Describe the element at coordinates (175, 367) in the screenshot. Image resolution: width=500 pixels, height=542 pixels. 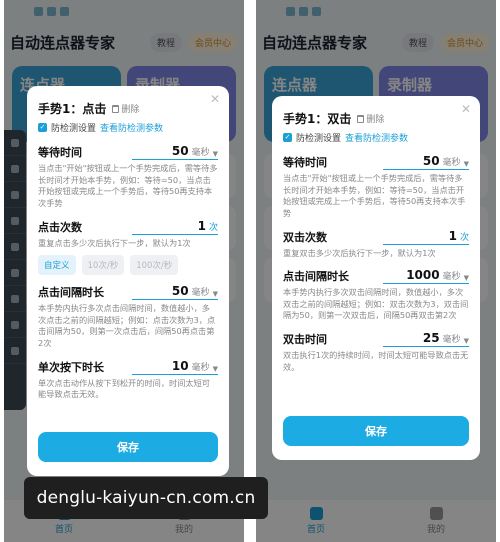
I see `press-duration-input: 10 毫秒 ▼` at that location.